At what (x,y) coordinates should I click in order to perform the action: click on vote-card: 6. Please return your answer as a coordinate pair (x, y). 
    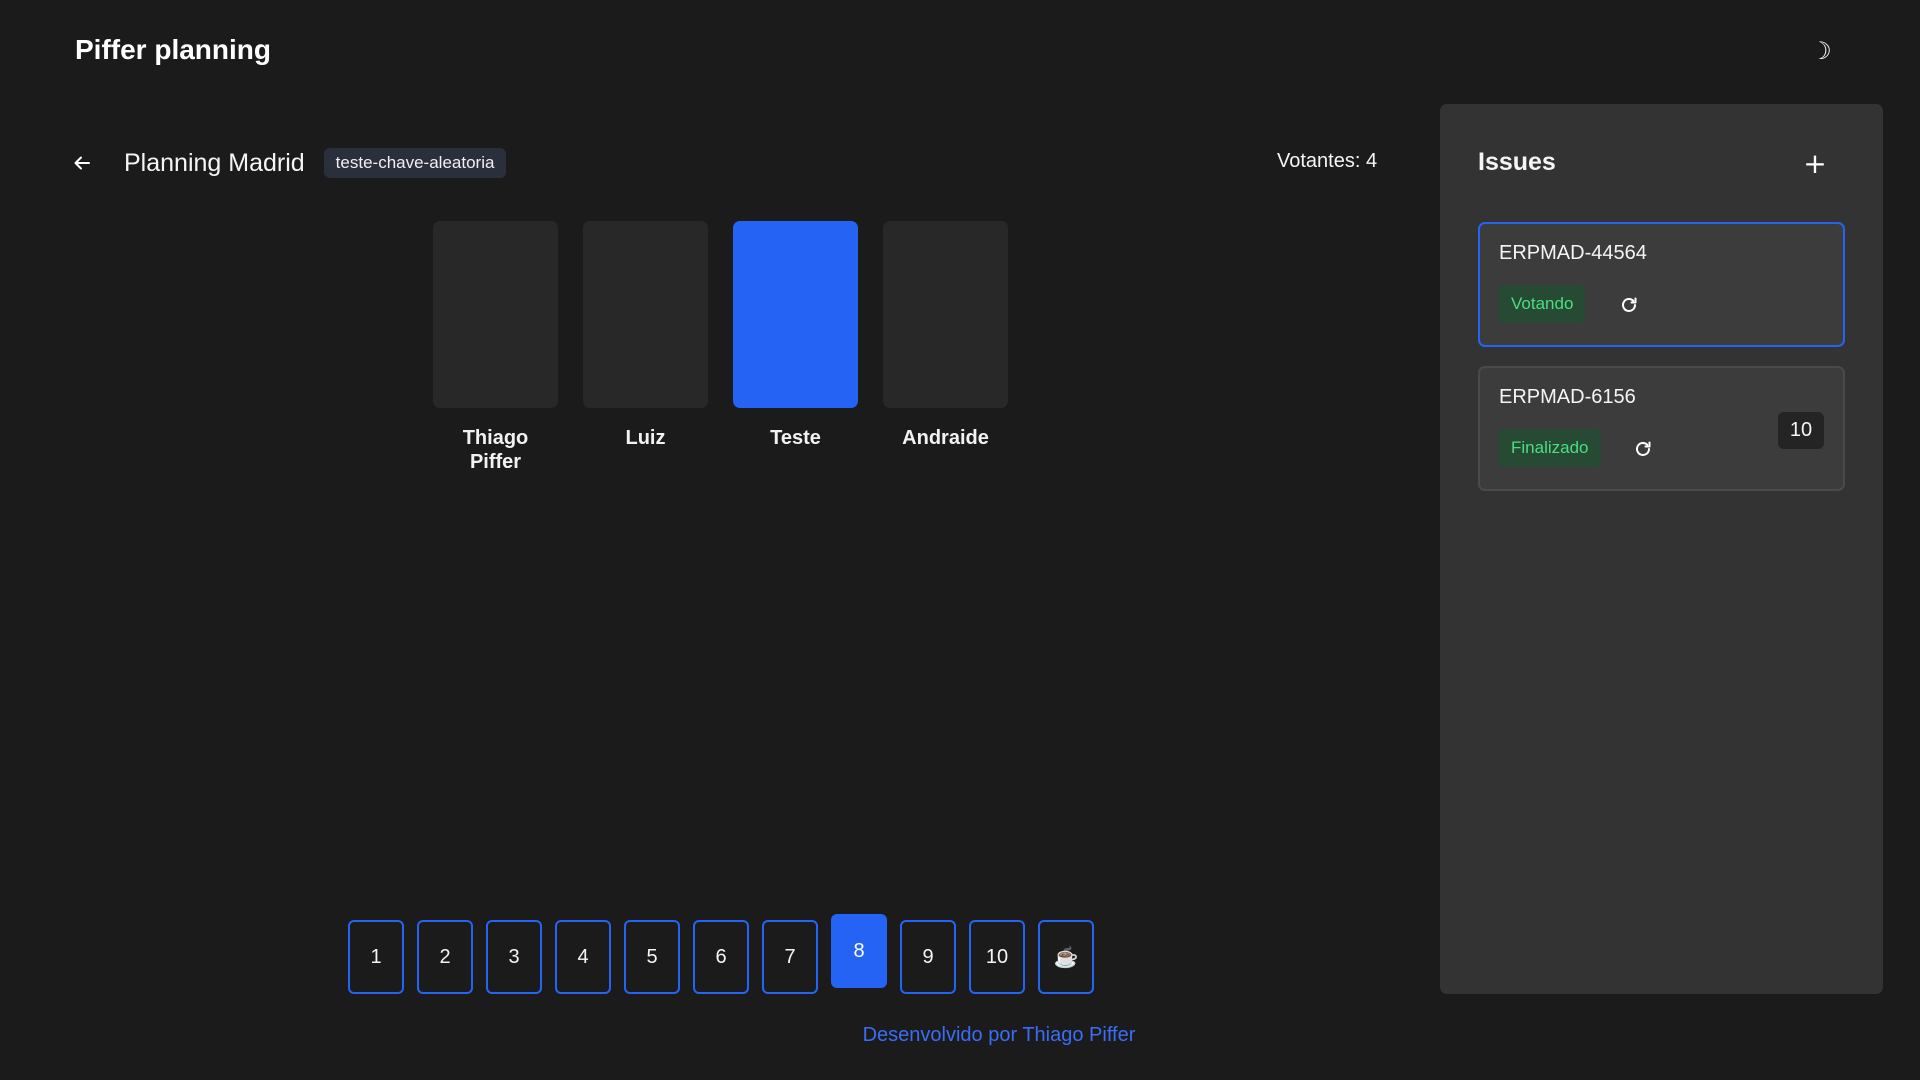
    Looking at the image, I should click on (721, 957).